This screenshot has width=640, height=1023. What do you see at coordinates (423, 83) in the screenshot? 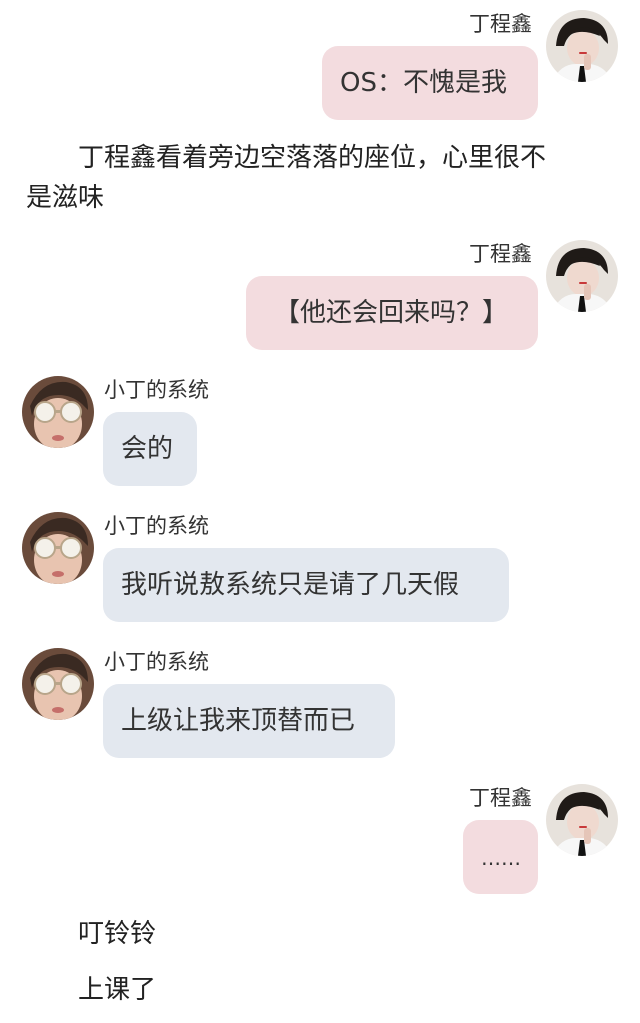
I see `message-text: OS：不愧是我` at bounding box center [423, 83].